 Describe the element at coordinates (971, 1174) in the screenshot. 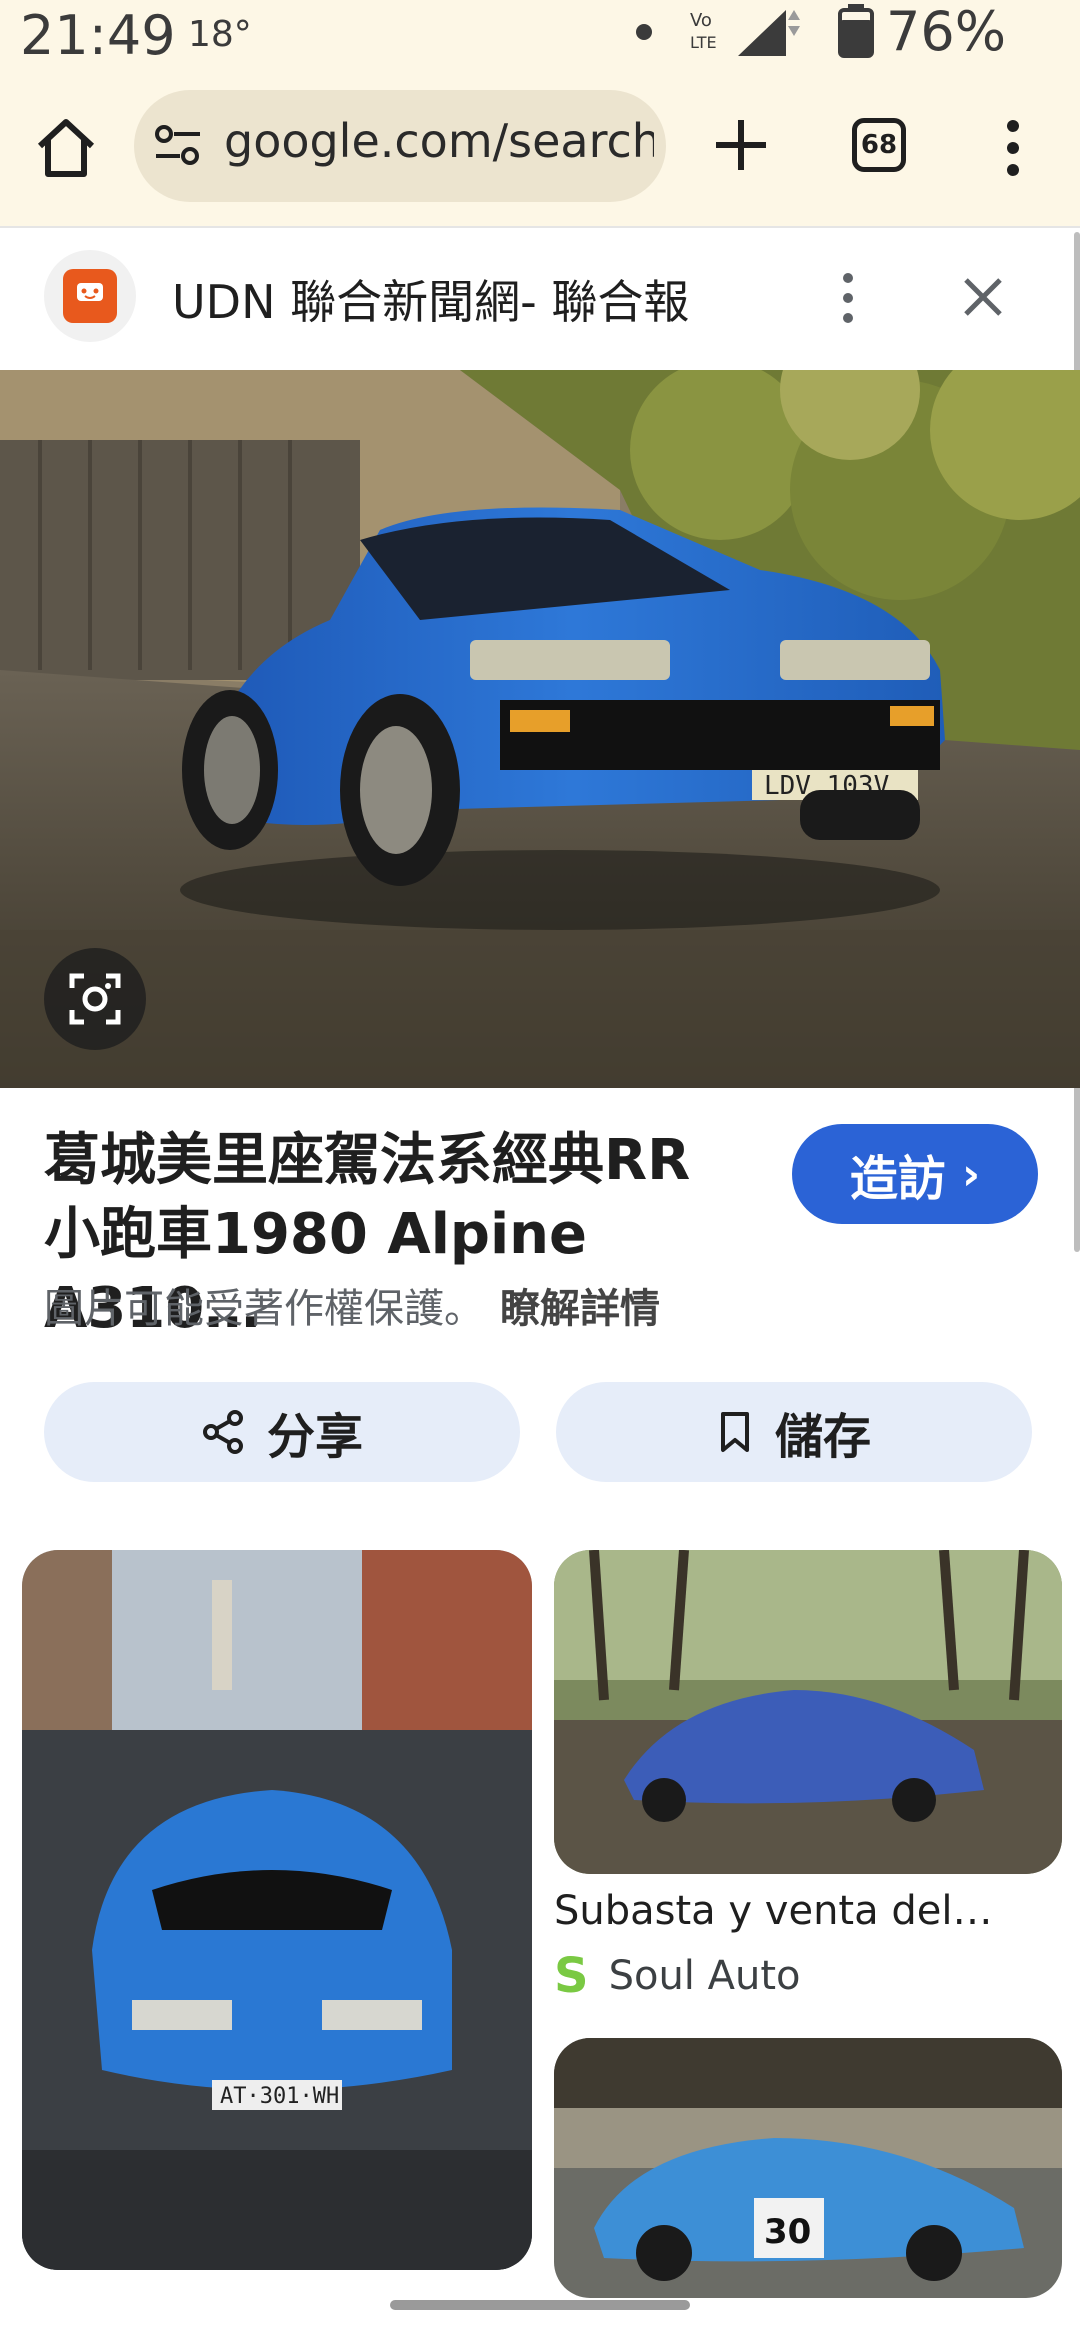

I see `chevron-right-icon: ›` at that location.